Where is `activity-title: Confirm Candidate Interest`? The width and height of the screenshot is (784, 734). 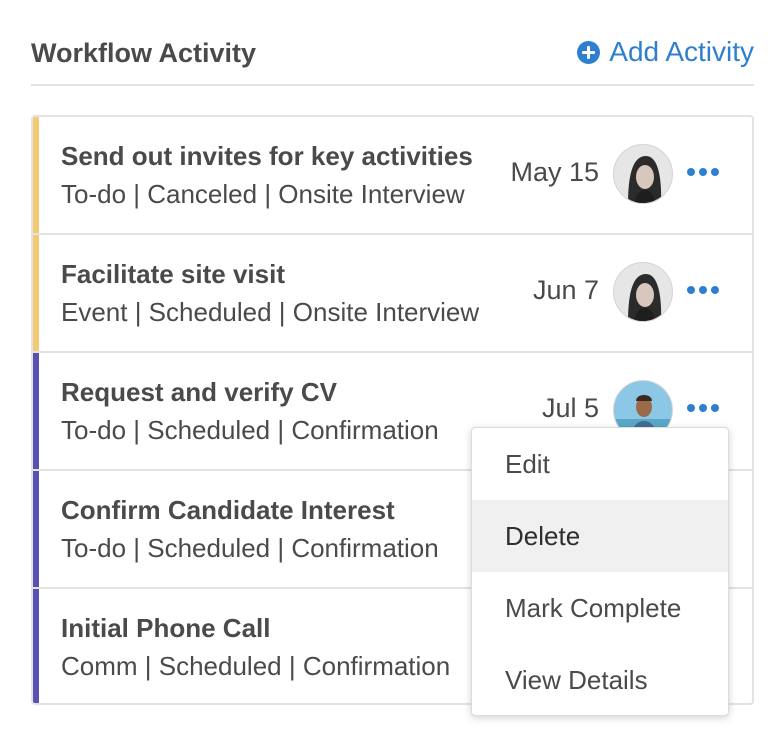 activity-title: Confirm Candidate Interest is located at coordinates (228, 510).